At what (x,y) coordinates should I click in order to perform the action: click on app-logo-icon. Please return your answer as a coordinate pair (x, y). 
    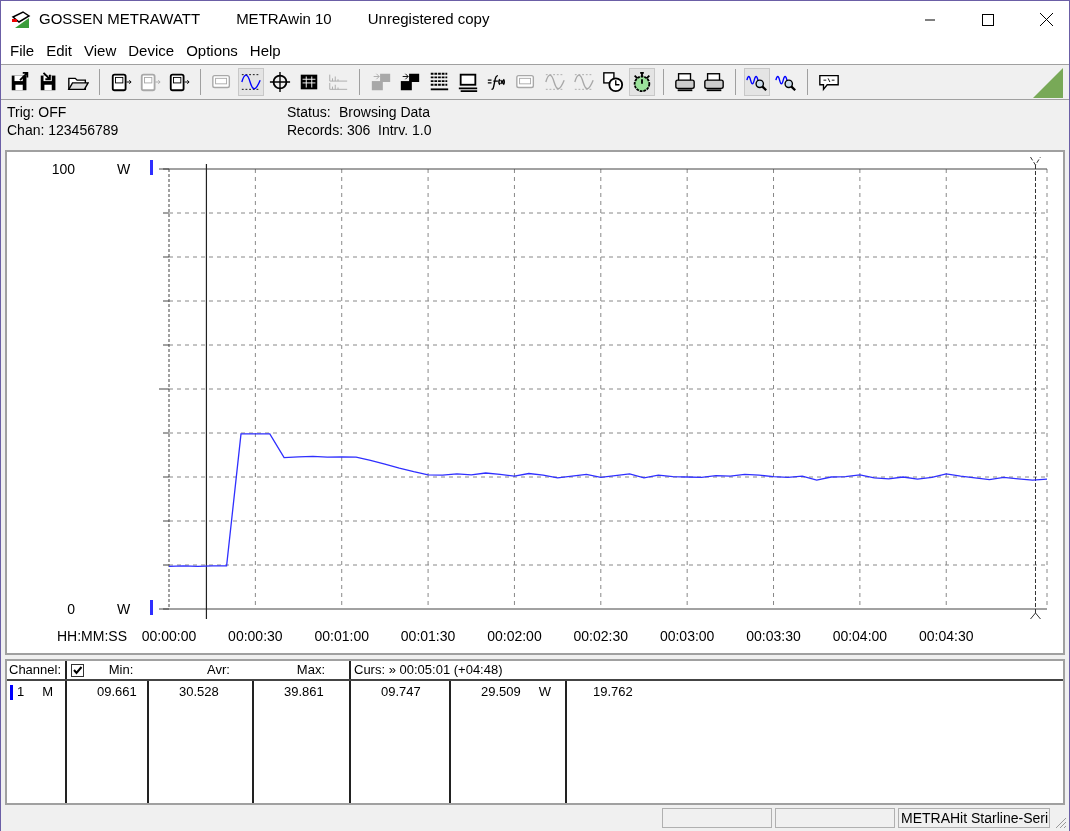
    Looking at the image, I should click on (21, 19).